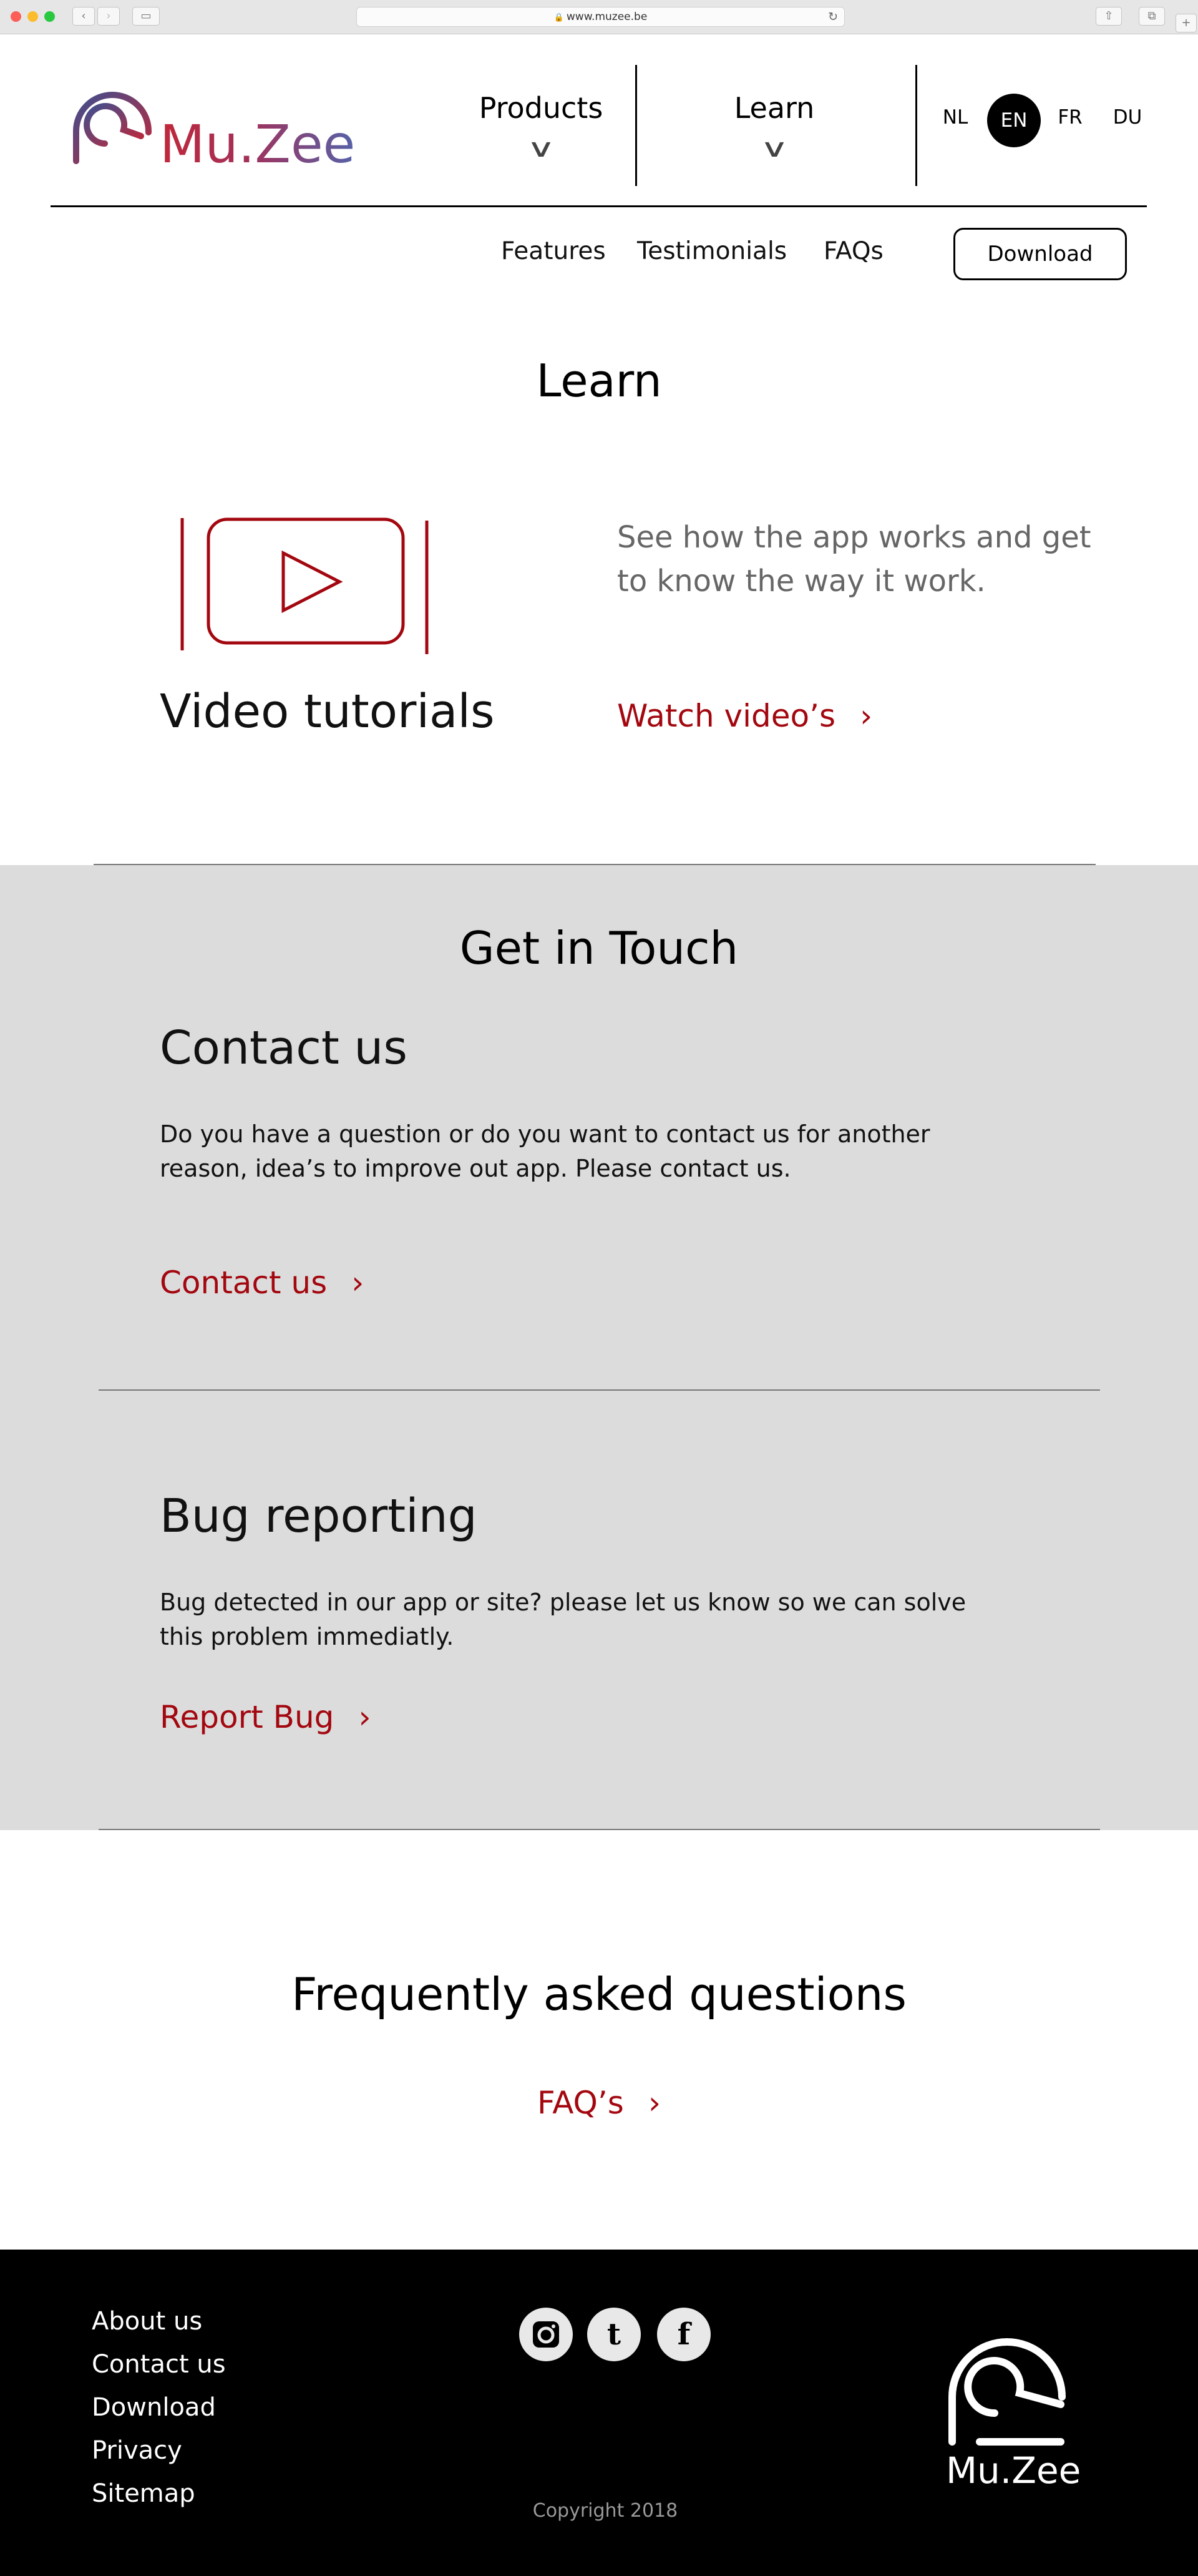 Image resolution: width=1198 pixels, height=2576 pixels. What do you see at coordinates (955, 117) in the screenshot?
I see `lang-nl: NL` at bounding box center [955, 117].